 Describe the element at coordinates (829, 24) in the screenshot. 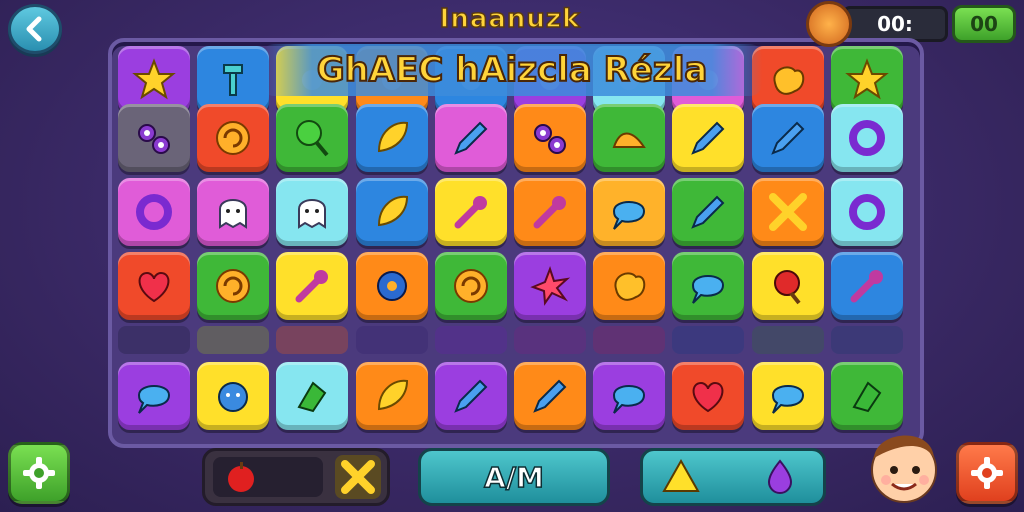

I see `player-avatar-icon` at that location.